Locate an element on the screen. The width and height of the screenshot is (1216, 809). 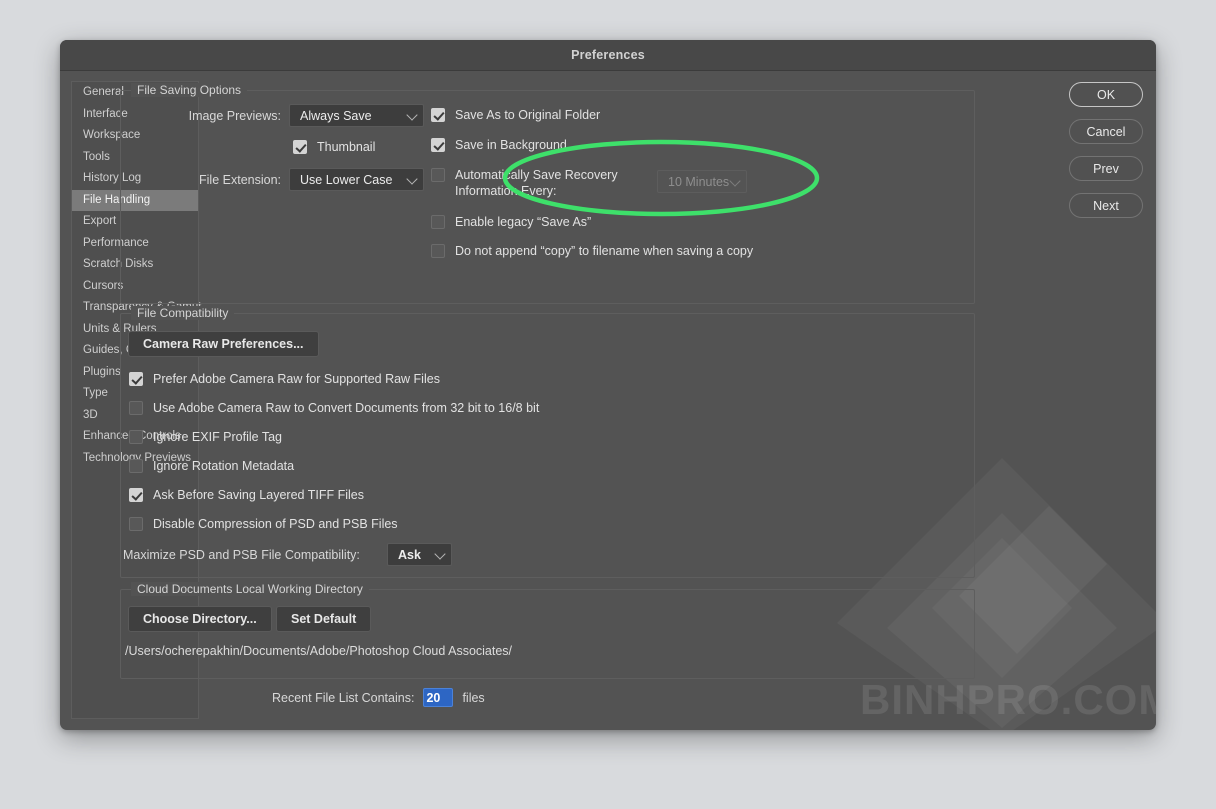
dialog-titlebar: Preferences is located at coordinates (608, 55).